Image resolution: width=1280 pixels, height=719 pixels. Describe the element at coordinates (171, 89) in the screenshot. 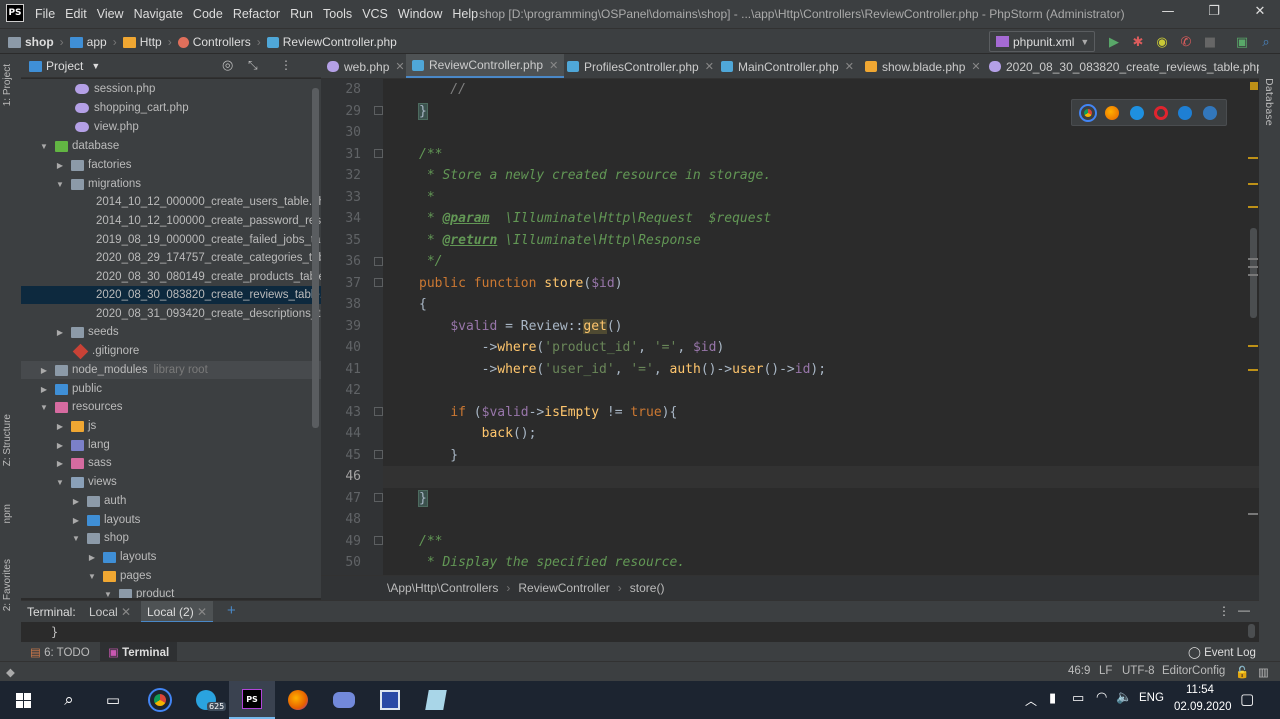

I see `tree-item: session.php` at that location.